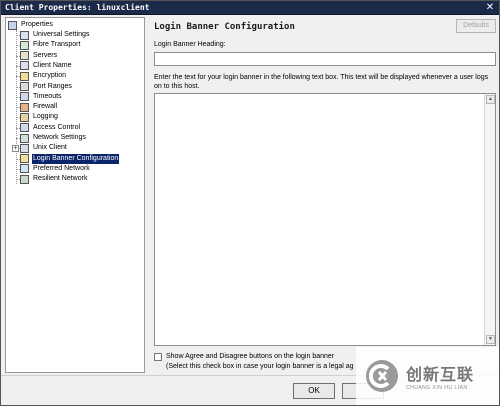 Image resolution: width=500 pixels, height=406 pixels. I want to click on client-name-icon, so click(24, 66).